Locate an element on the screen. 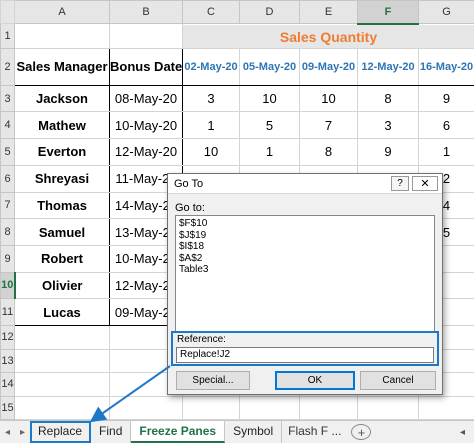 The image size is (474, 443). sales-manager-cell: Lucas is located at coordinates (62, 312).